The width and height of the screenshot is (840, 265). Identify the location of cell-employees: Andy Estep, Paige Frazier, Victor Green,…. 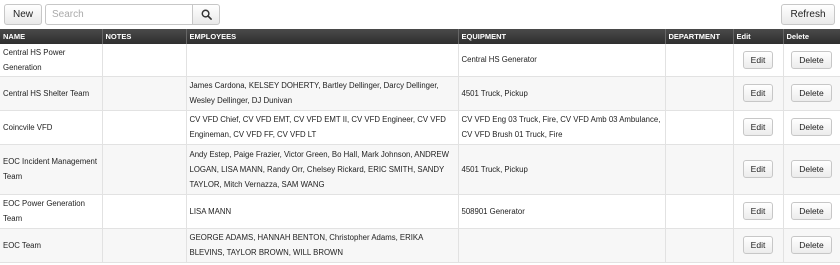
(322, 169).